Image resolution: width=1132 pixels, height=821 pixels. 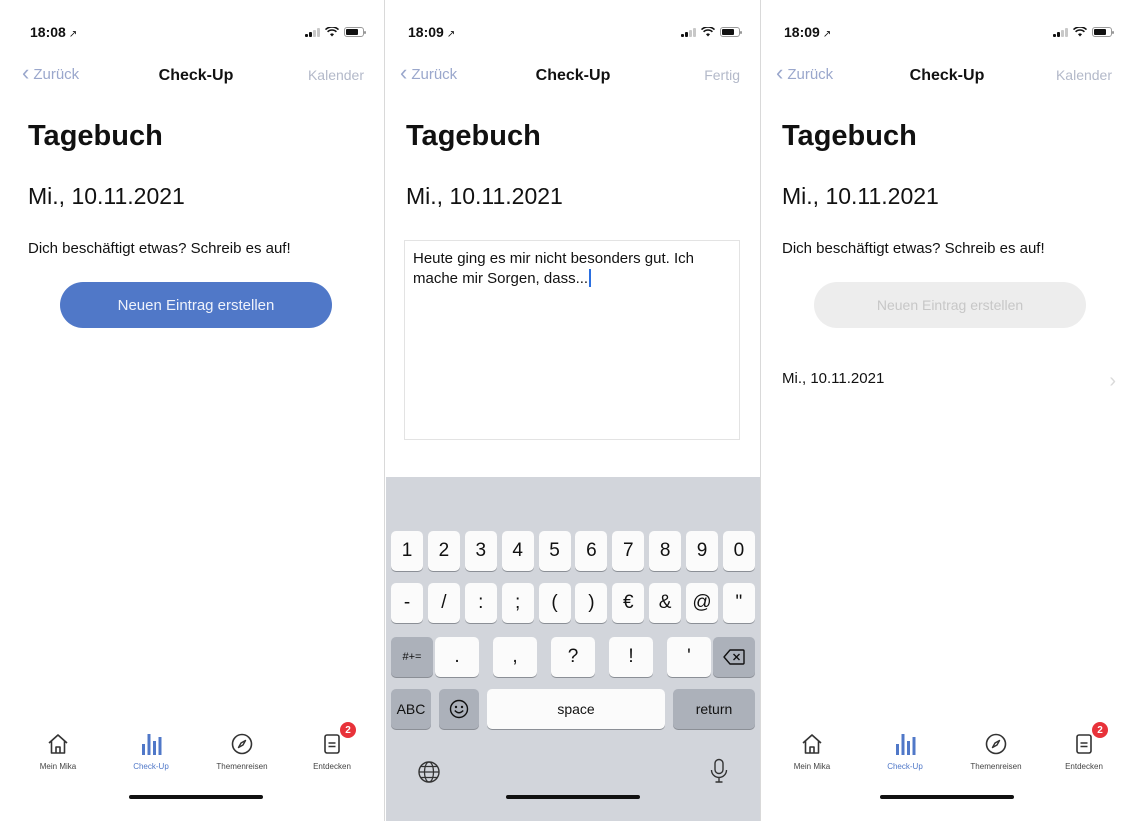 What do you see at coordinates (665, 603) in the screenshot?
I see `key-ampersand: &` at bounding box center [665, 603].